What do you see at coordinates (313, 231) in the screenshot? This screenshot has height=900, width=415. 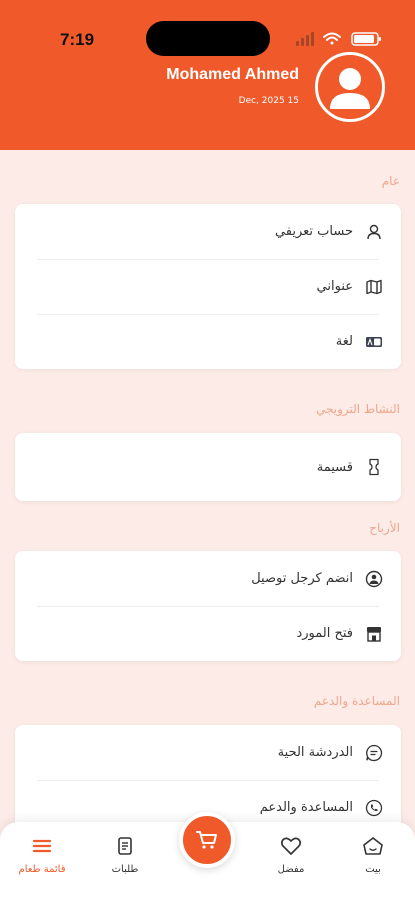 I see `menu-item-label: حساب تعريفي` at bounding box center [313, 231].